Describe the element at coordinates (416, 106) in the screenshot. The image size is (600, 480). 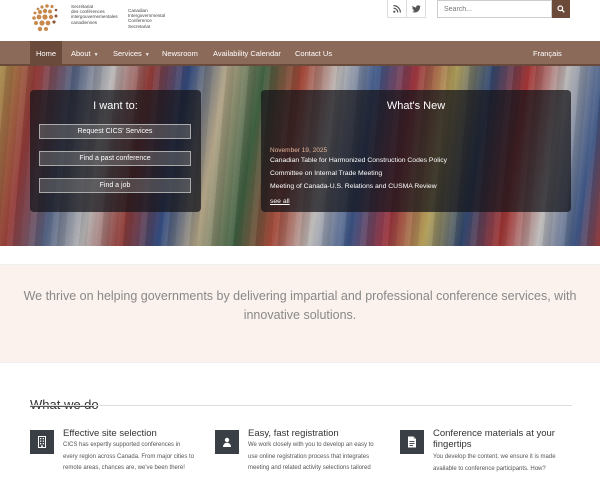
I see `panel-title: What's New` at that location.